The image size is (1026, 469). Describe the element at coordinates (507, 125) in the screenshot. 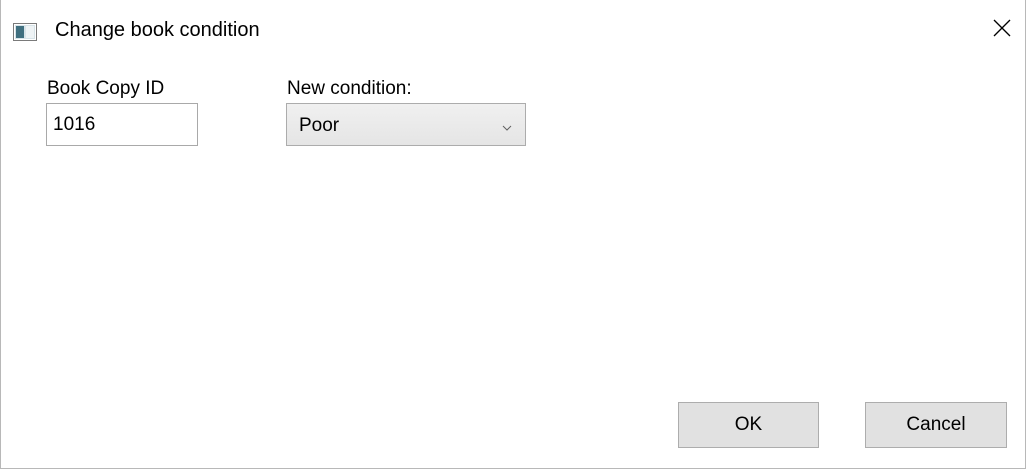

I see `chevron-down-icon` at that location.